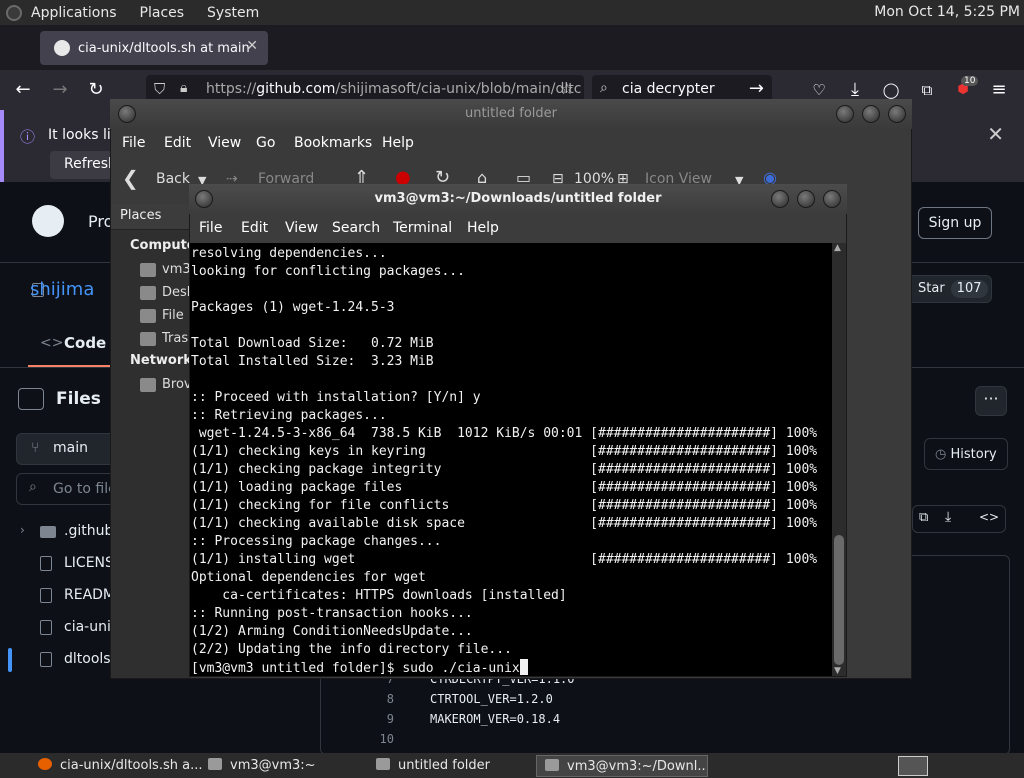 The width and height of the screenshot is (1024, 778). Describe the element at coordinates (164, 48) in the screenshot. I see `tab-title: cia-unix/dltools.sh at main` at that location.